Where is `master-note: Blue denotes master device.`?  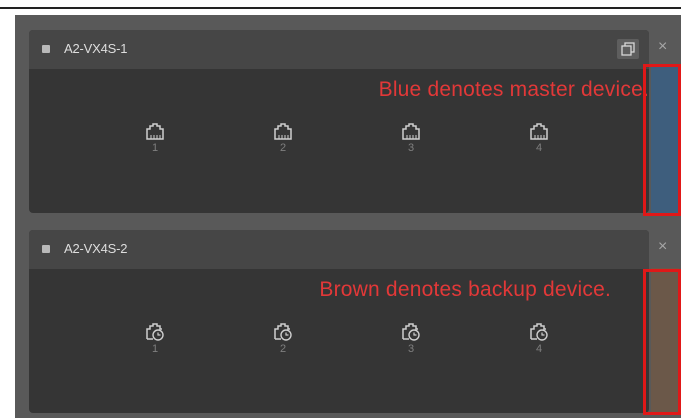 master-note: Blue denotes master device. is located at coordinates (513, 89).